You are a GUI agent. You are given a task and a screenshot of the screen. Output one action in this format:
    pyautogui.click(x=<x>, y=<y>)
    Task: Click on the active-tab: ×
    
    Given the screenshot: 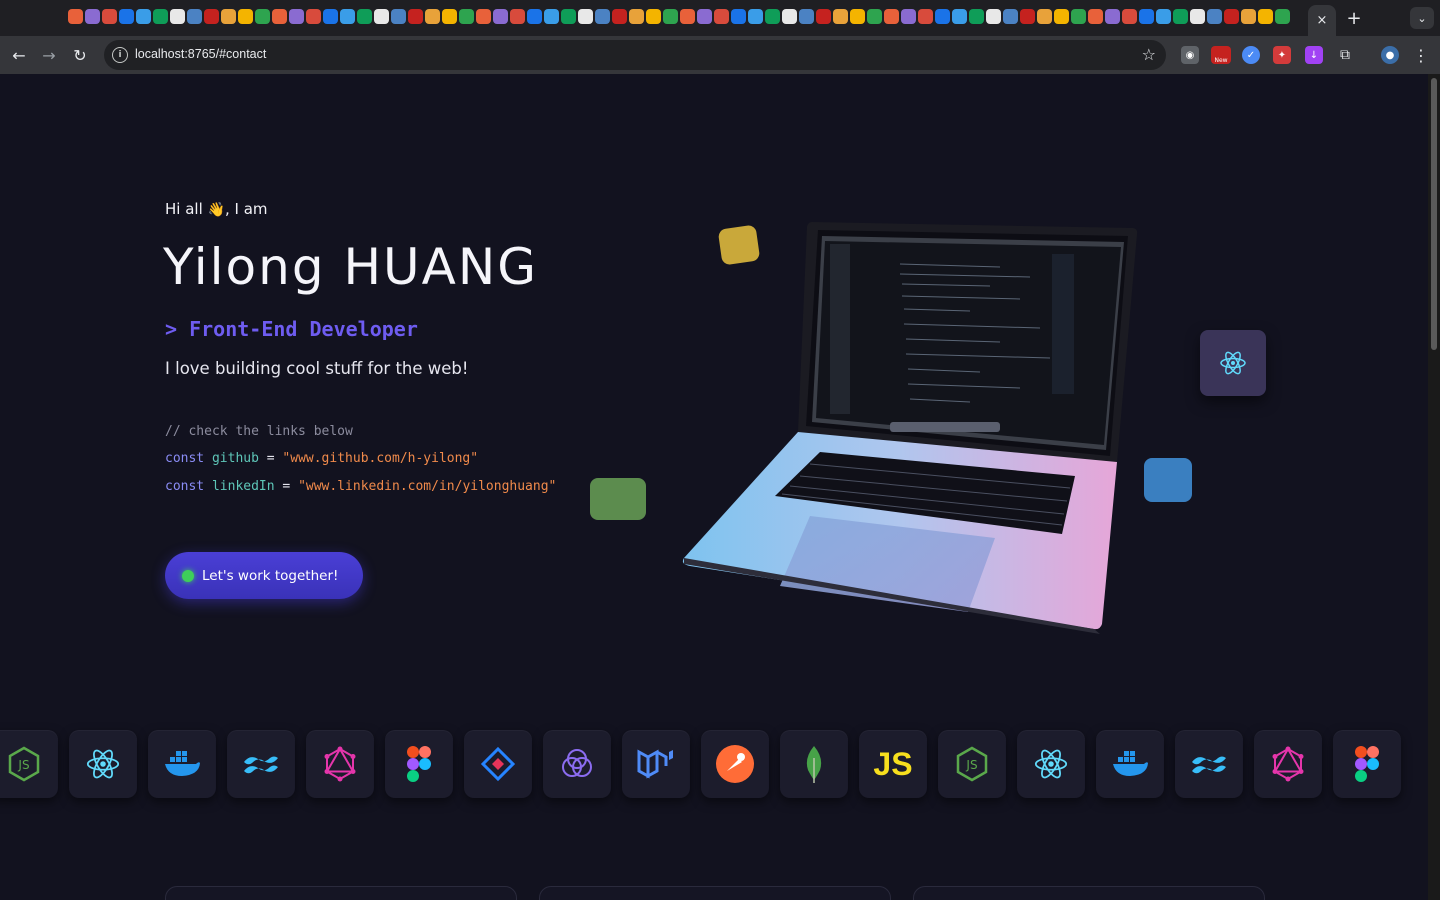 What is the action you would take?
    pyautogui.click(x=1322, y=20)
    